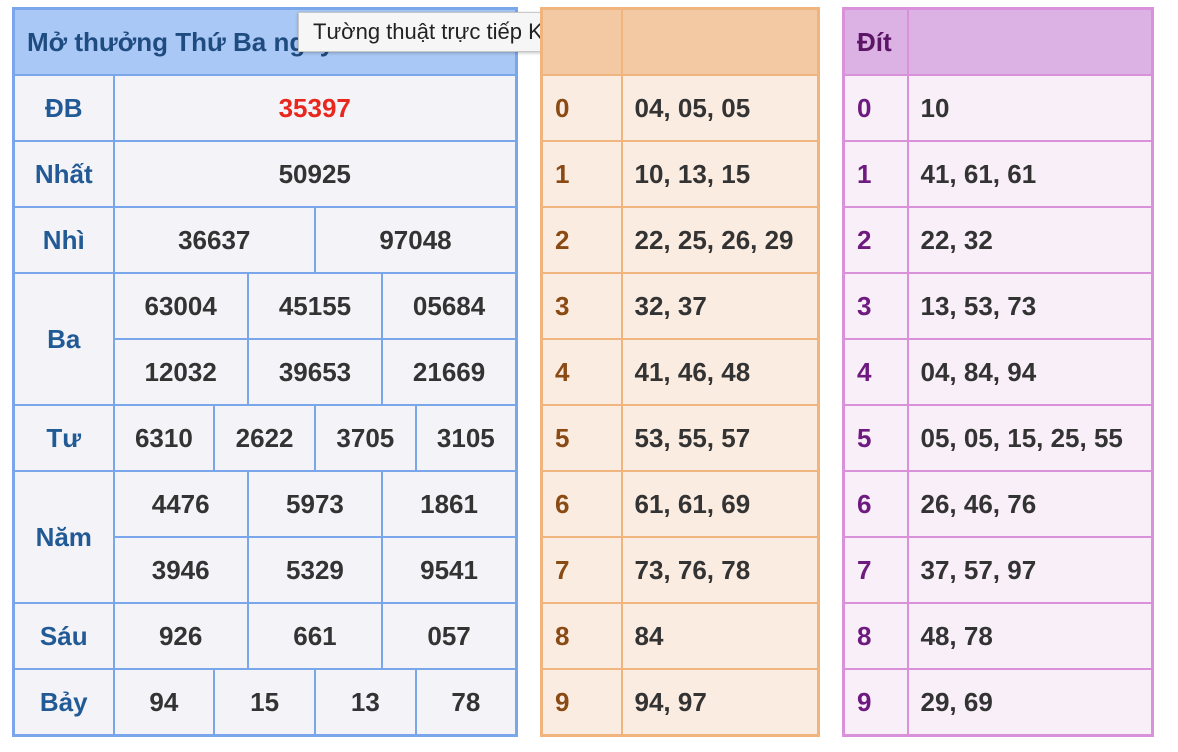  What do you see at coordinates (63, 537) in the screenshot?
I see `prize-label: Năm` at bounding box center [63, 537].